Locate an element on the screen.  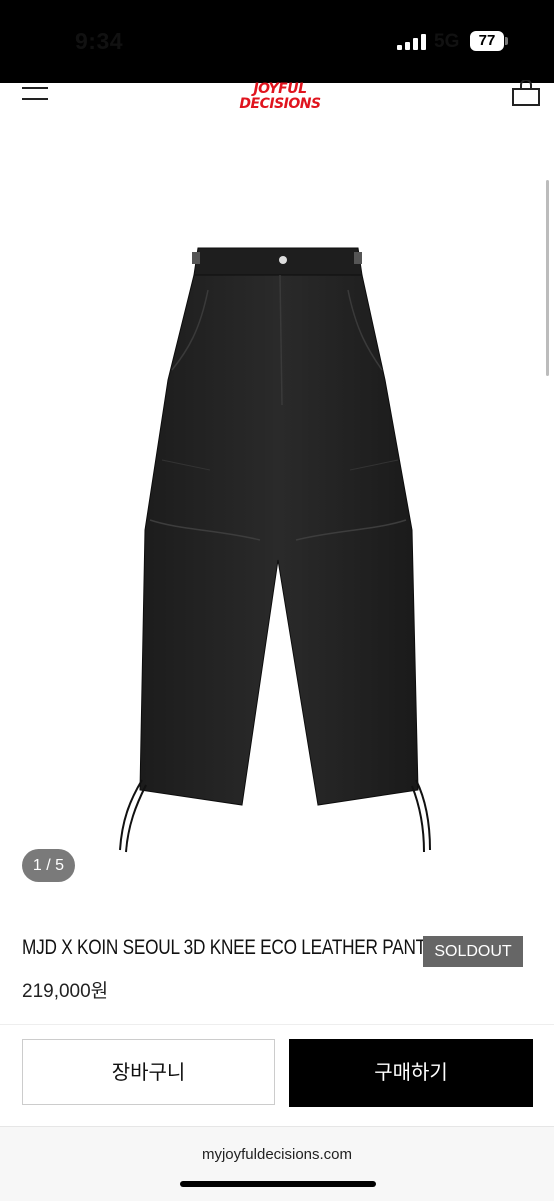
logo-line-1: JOYFUL is located at coordinates (280, 89).